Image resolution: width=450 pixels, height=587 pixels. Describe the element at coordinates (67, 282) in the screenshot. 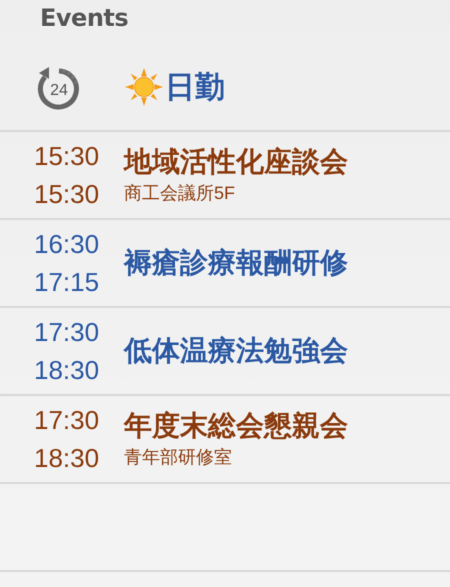

I see `end-time: 17:15` at that location.